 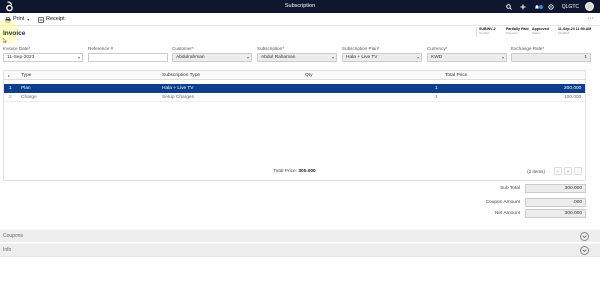 I want to click on row-type: Plan, so click(x=26, y=88).